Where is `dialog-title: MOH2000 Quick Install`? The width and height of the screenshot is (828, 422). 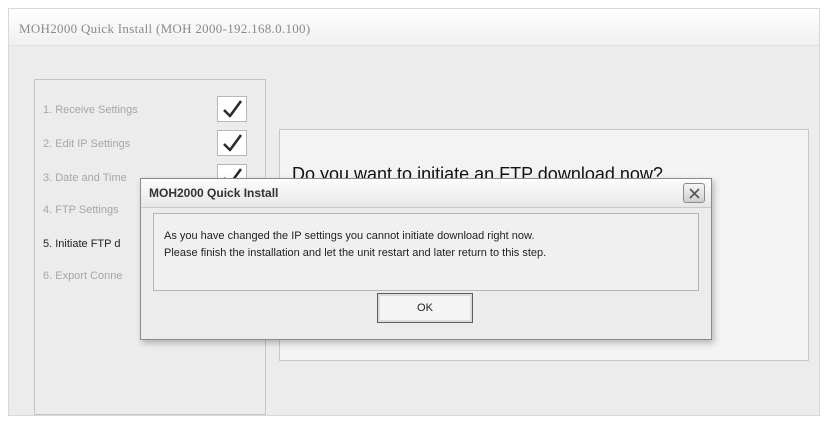
dialog-title: MOH2000 Quick Install is located at coordinates (214, 193).